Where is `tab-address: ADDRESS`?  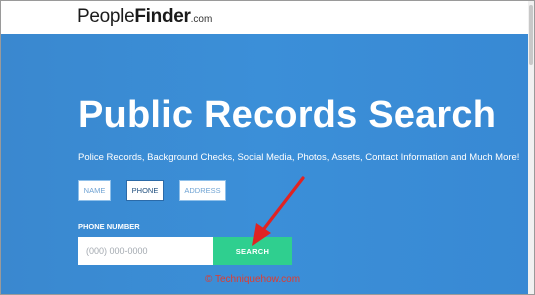 tab-address: ADDRESS is located at coordinates (202, 190).